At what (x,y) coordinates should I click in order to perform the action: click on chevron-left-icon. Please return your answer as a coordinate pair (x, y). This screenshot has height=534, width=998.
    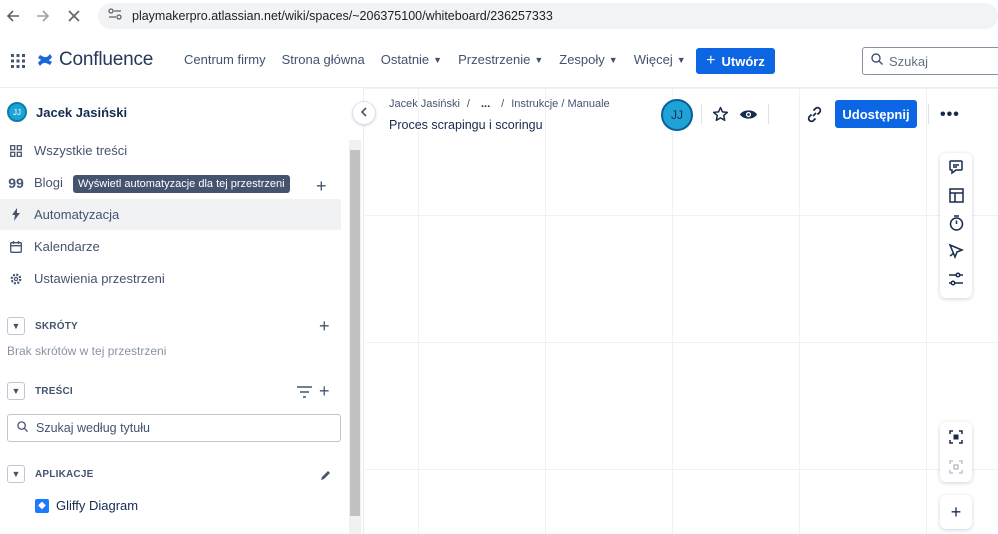
    Looking at the image, I should click on (364, 113).